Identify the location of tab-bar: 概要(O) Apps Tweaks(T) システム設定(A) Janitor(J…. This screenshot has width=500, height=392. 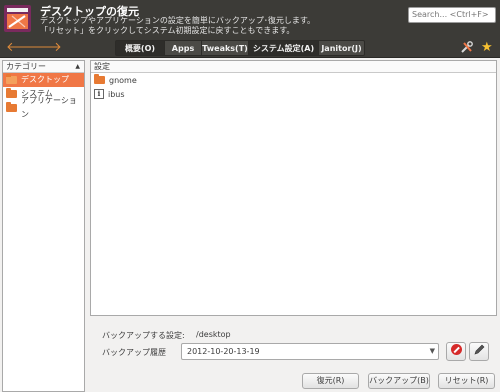
(240, 48).